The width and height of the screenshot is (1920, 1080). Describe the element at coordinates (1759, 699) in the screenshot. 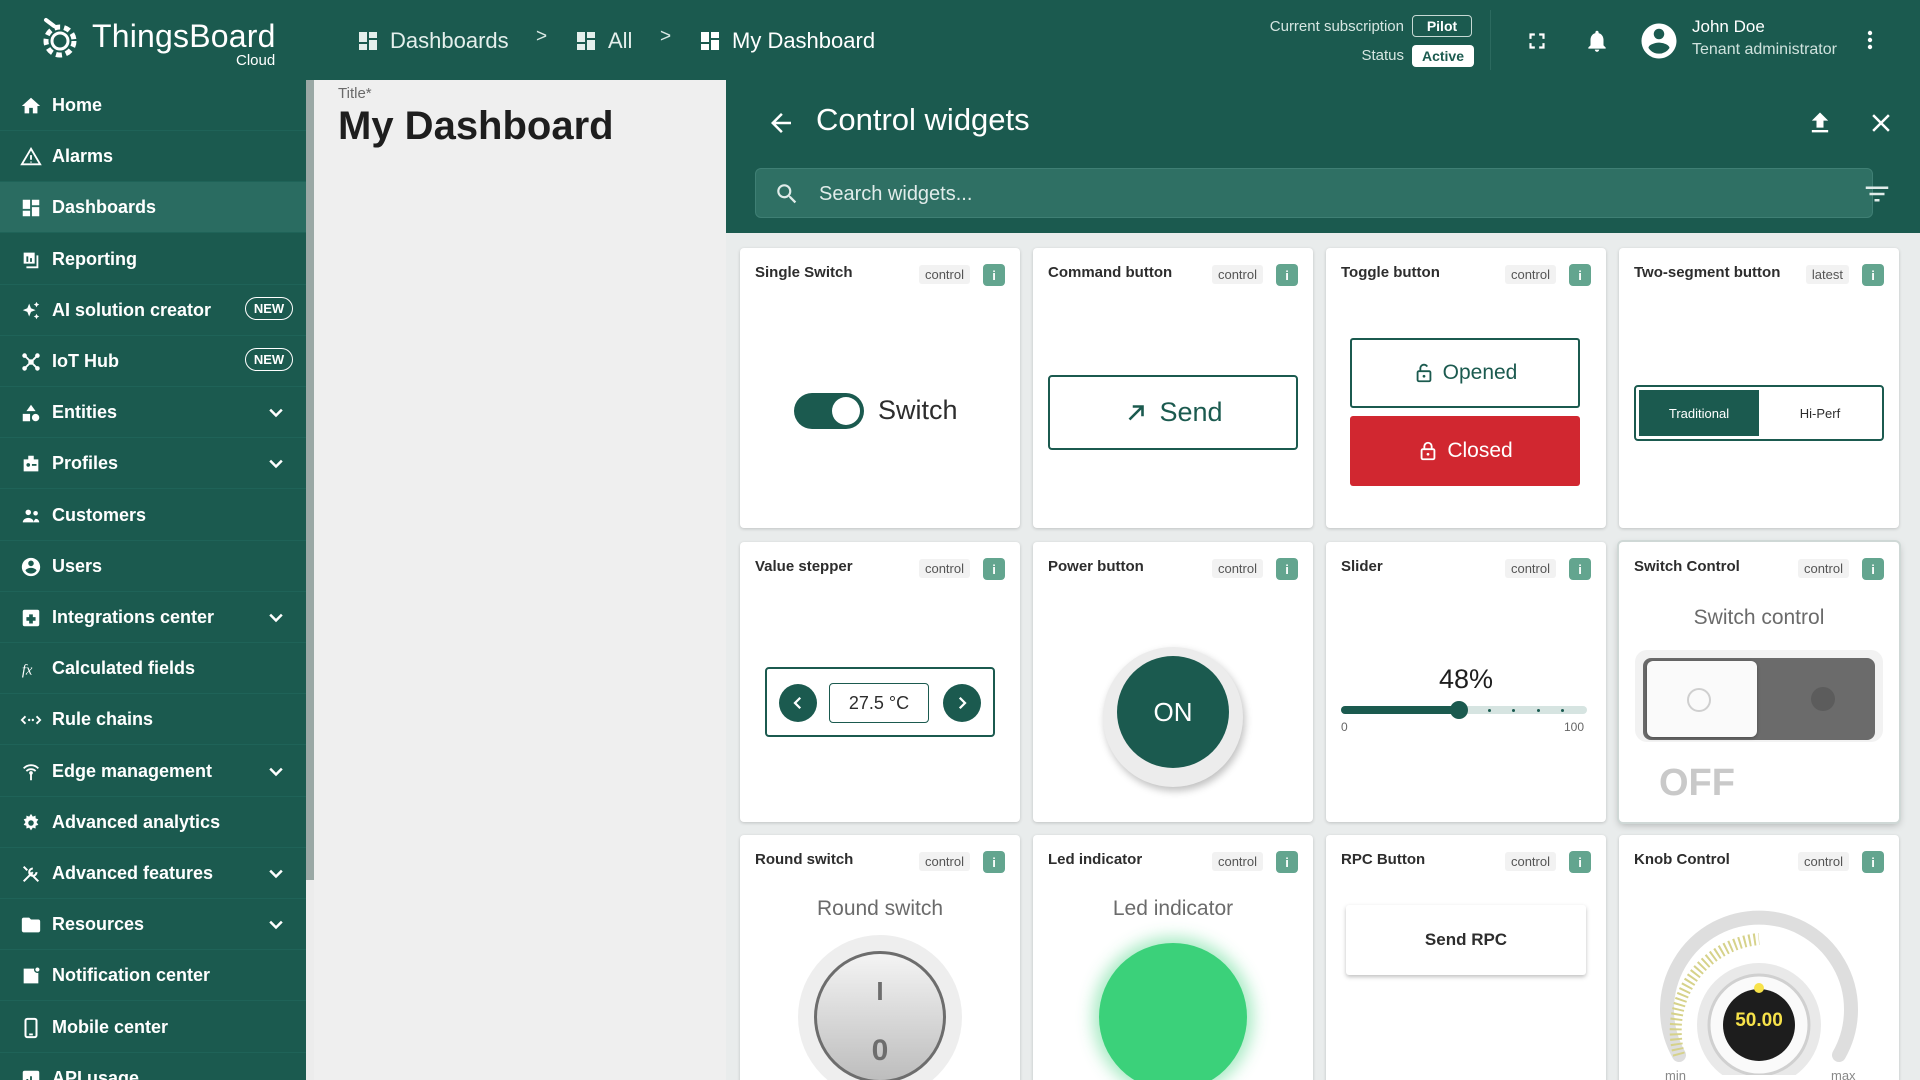

I see `switch-control-track` at that location.